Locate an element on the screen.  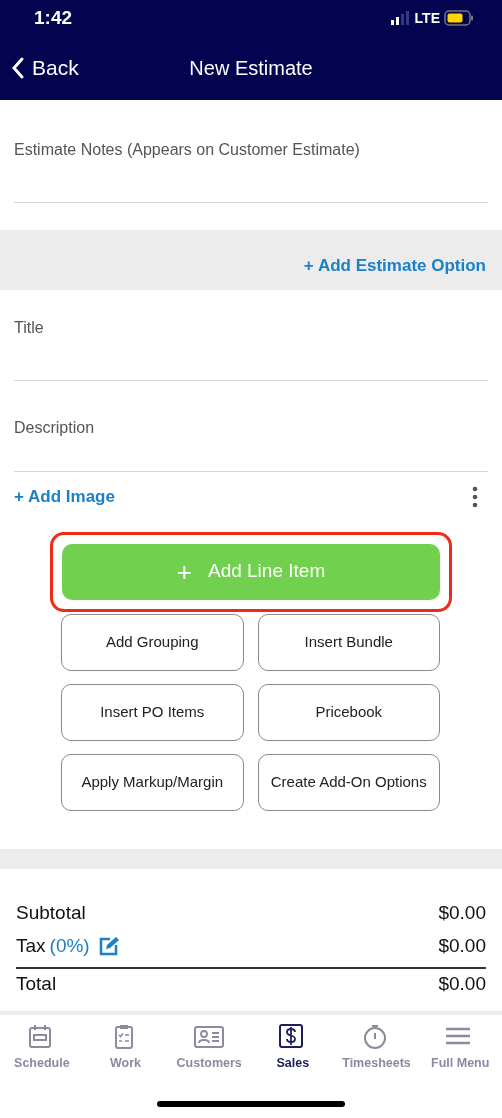
battery-icon is located at coordinates (459, 18).